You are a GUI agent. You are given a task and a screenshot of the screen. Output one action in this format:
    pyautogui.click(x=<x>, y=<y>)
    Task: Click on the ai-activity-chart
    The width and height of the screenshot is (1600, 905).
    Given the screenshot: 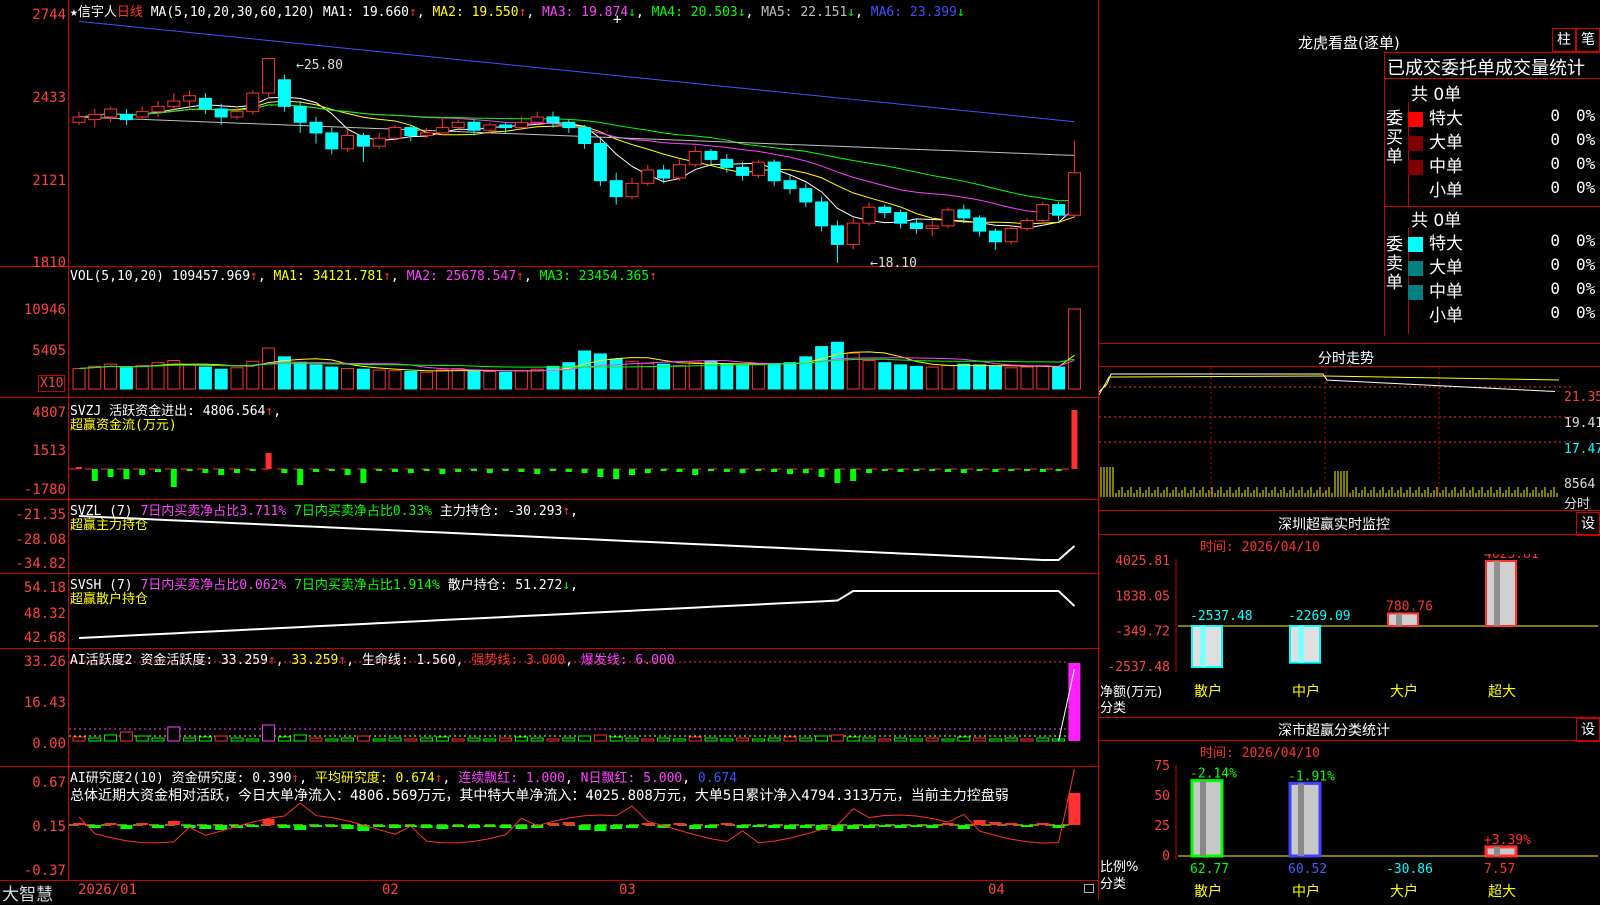 What is the action you would take?
    pyautogui.click(x=583, y=707)
    